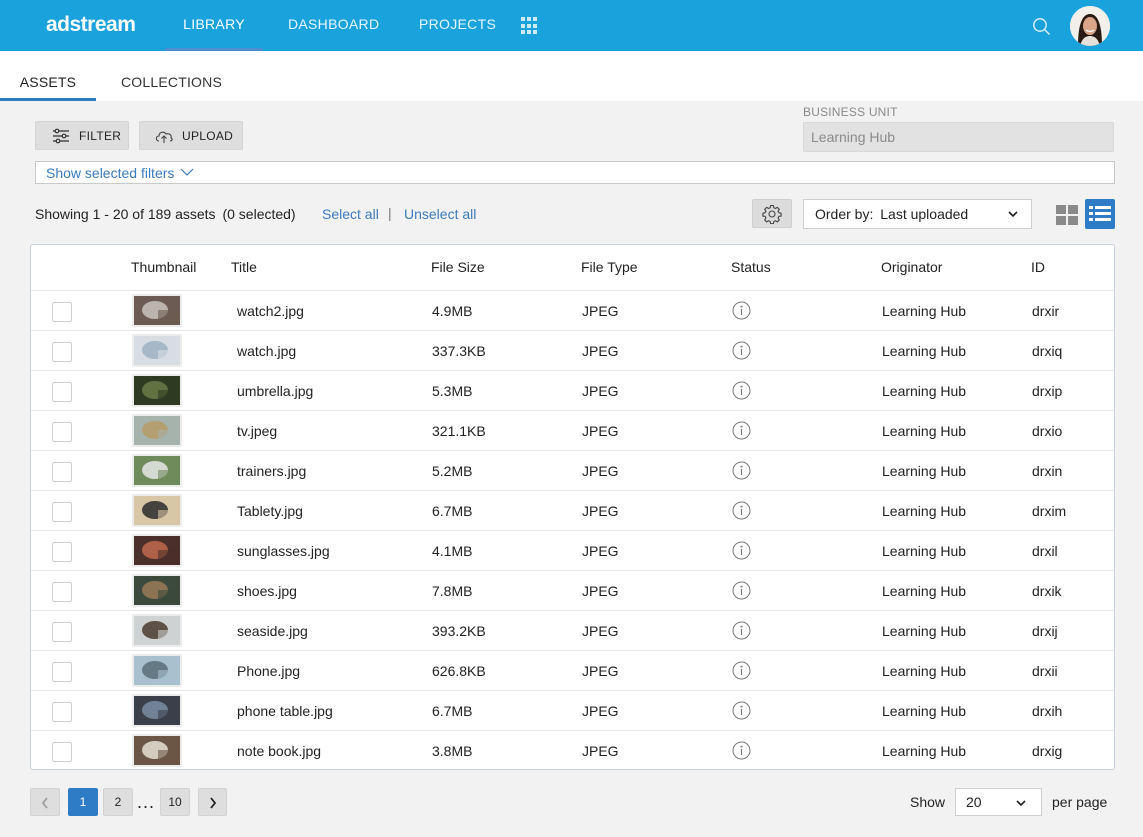  Describe the element at coordinates (572, 550) in the screenshot. I see `table-row: sunglasses.jpg 4.1MB JPEG Learning Hub drxil` at that location.